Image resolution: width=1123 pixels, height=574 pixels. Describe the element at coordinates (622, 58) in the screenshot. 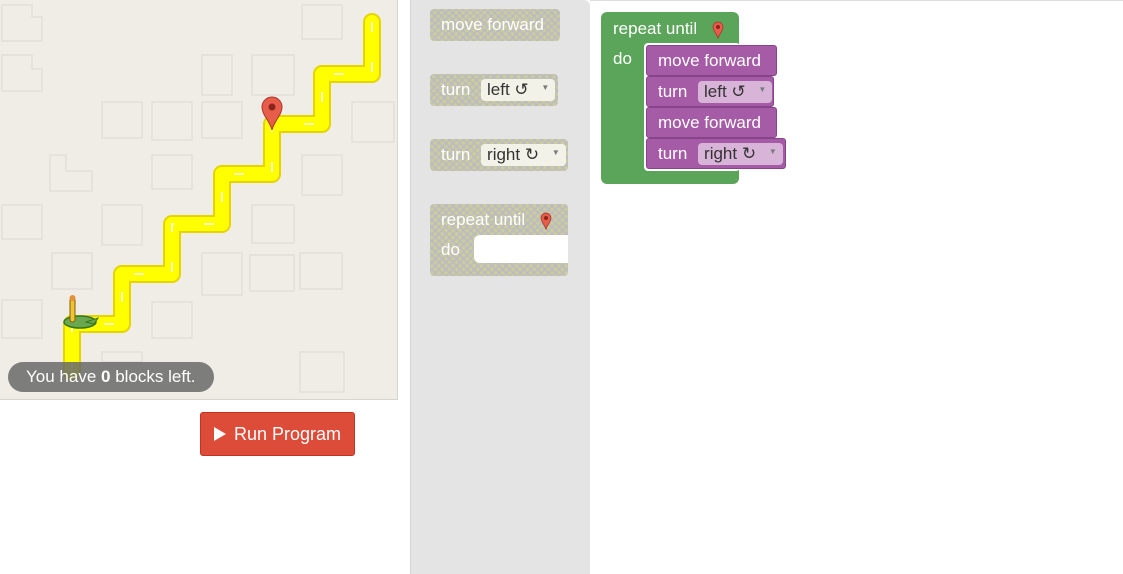

I see `workspace-do-label: do` at that location.